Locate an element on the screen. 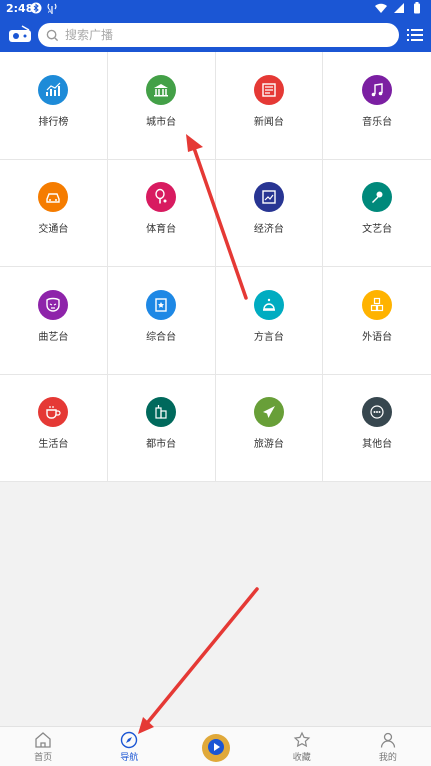  category-label: 交通台 is located at coordinates (53, 230).